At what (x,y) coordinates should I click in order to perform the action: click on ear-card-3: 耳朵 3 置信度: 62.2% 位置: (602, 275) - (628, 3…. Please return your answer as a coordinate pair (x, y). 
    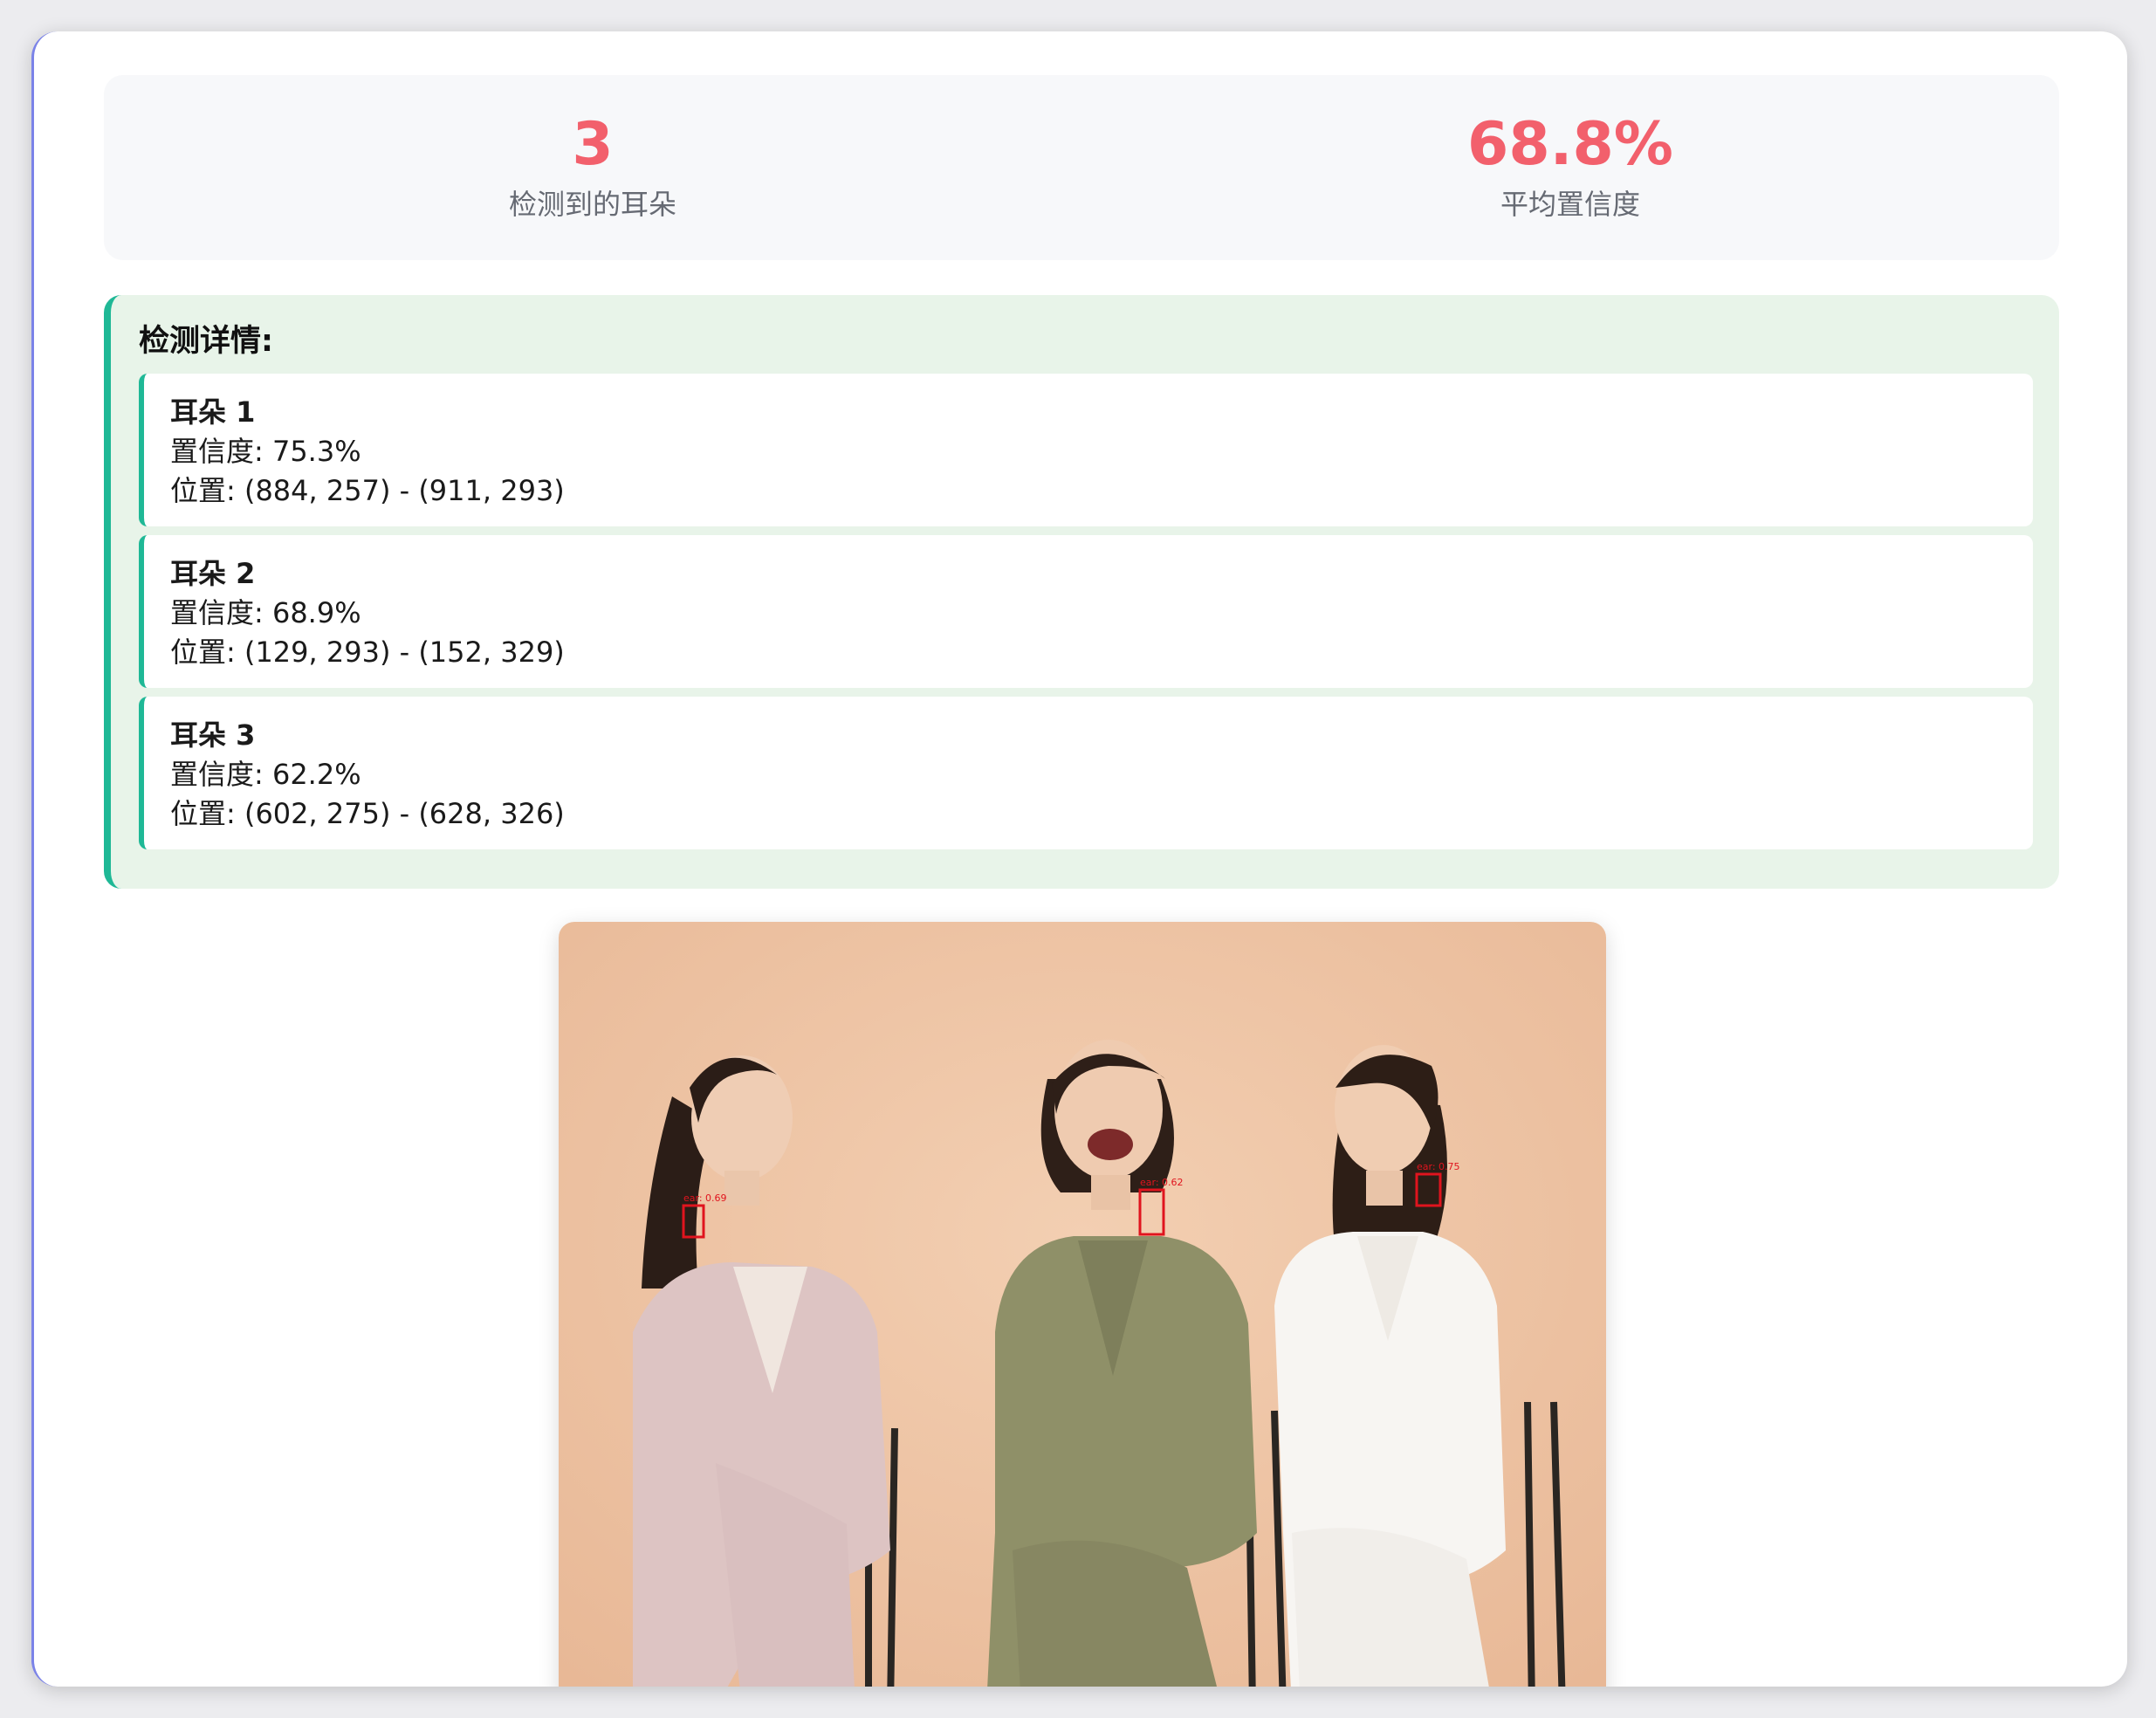
    Looking at the image, I should click on (1086, 773).